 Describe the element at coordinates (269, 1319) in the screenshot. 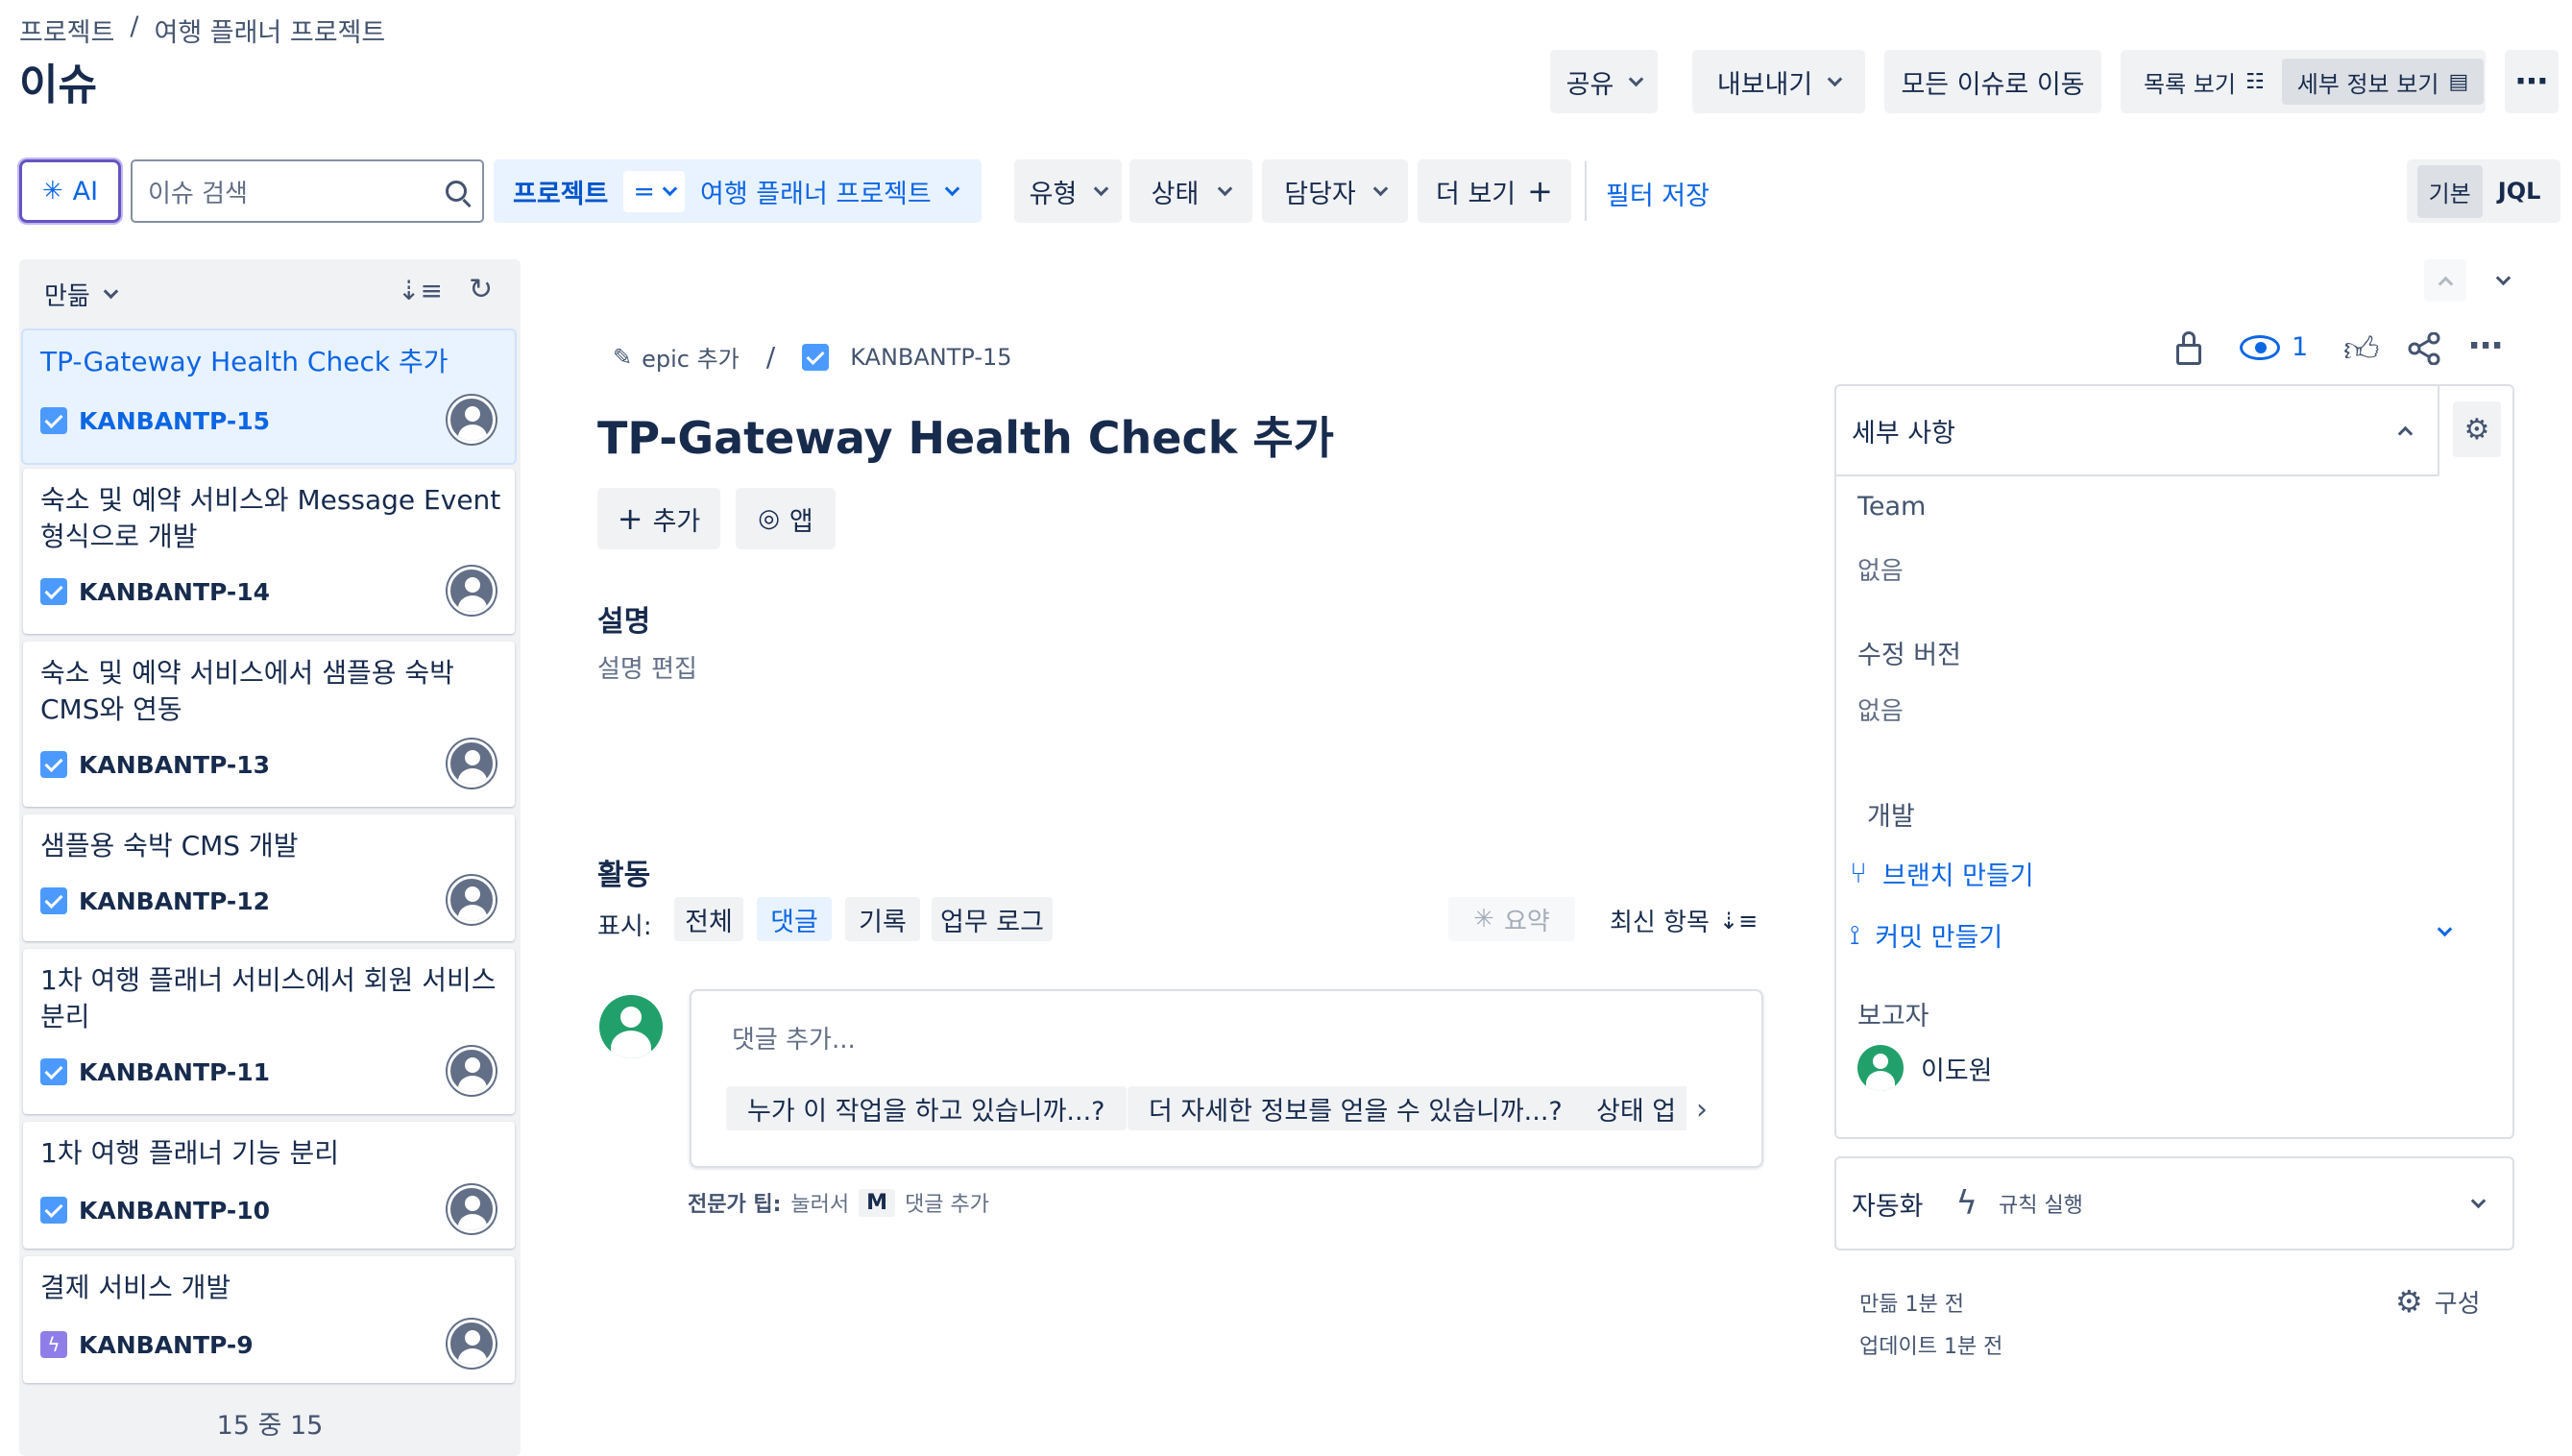

I see `issue-card: 결제 서비스 개발 ϟ KANBANTP-9` at that location.